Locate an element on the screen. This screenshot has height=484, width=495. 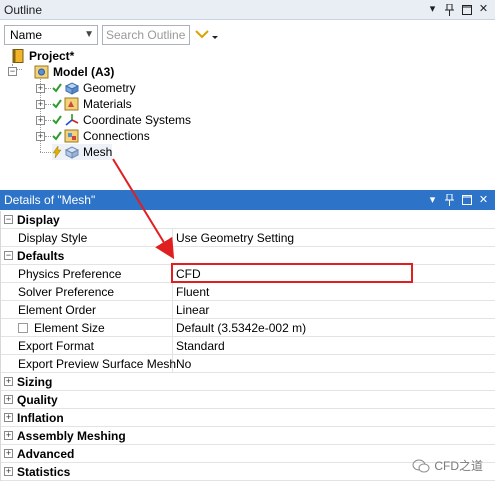
project-book-icon is located at coordinates (18, 56).